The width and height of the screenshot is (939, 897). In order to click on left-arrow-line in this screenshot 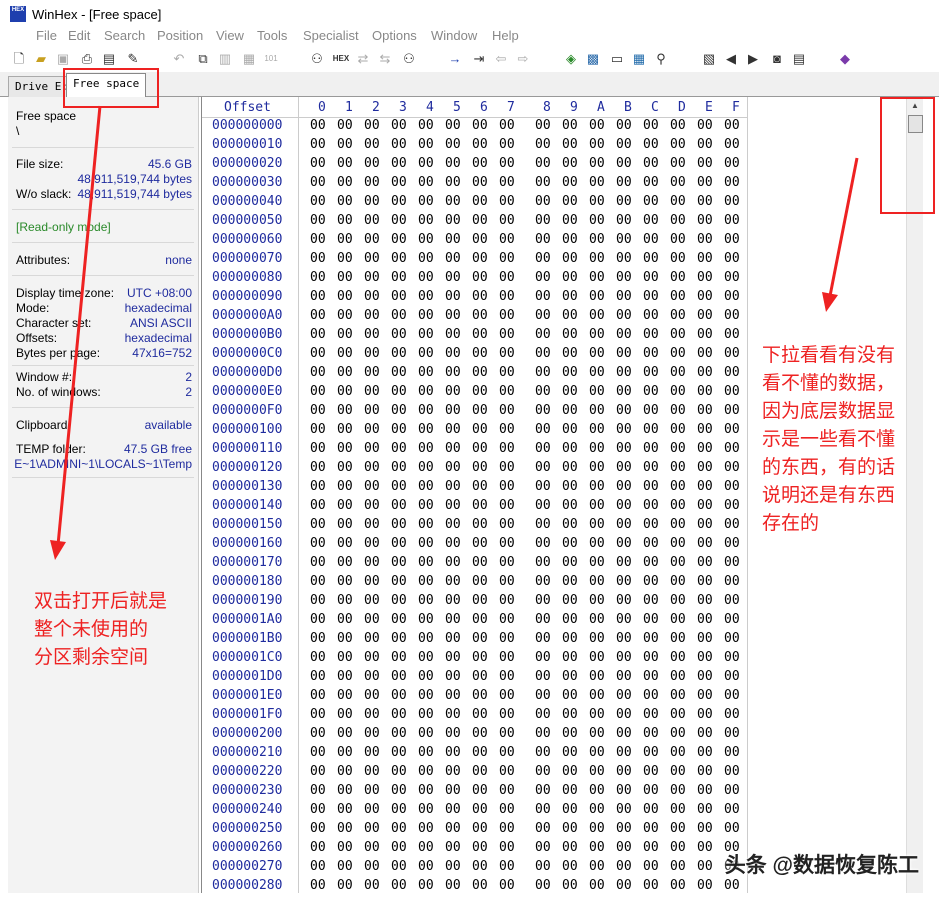, I will do `click(79, 325)`.